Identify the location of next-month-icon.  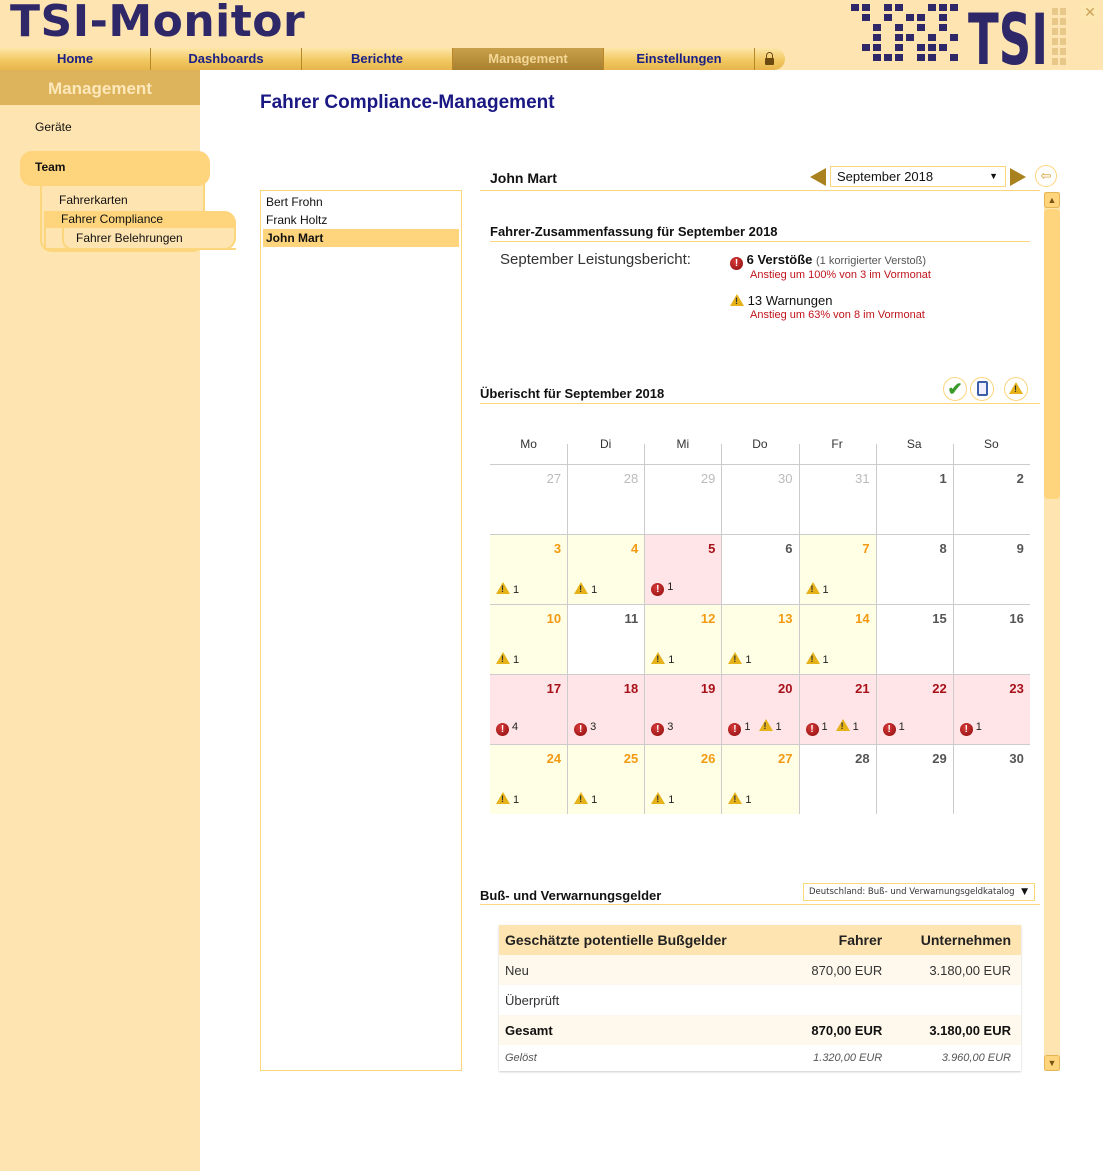
(1018, 177).